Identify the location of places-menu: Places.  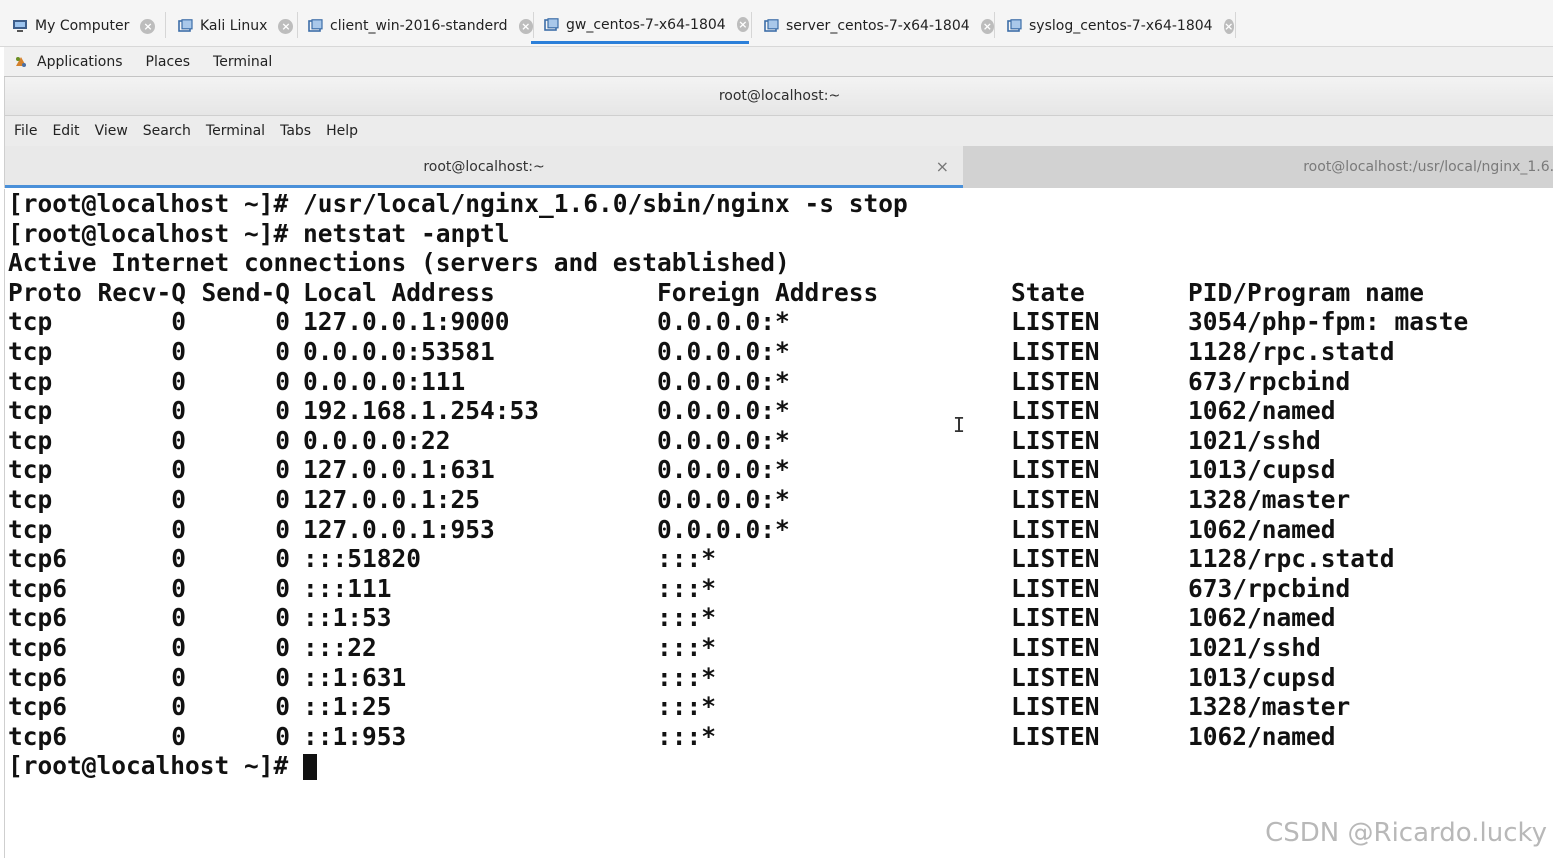
(168, 62).